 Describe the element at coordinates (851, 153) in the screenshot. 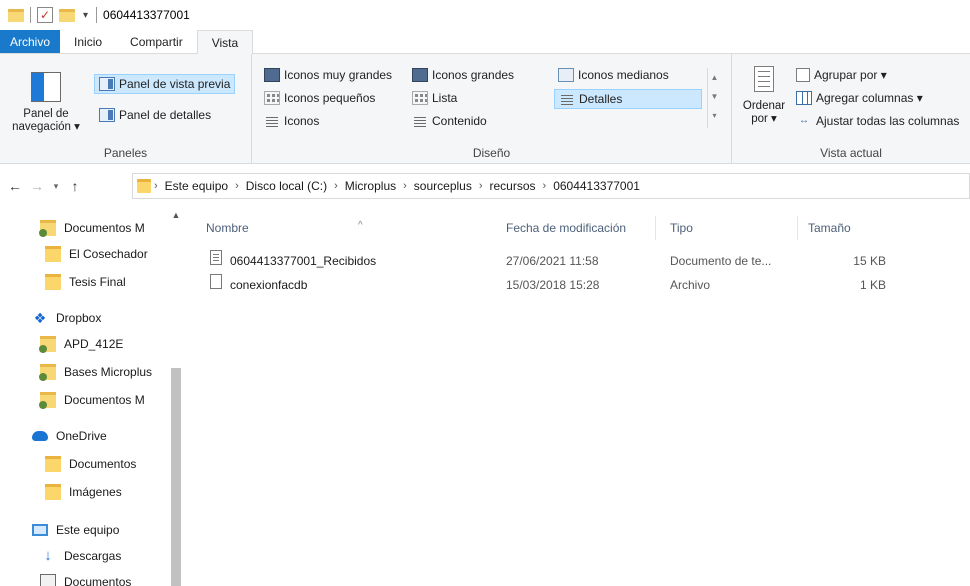

I see `group-label-vista-actual: Vista actual` at that location.